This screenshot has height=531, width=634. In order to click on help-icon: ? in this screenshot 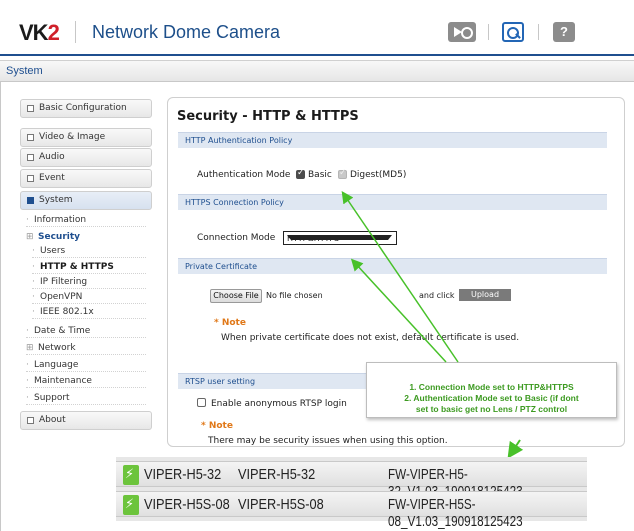, I will do `click(564, 32)`.